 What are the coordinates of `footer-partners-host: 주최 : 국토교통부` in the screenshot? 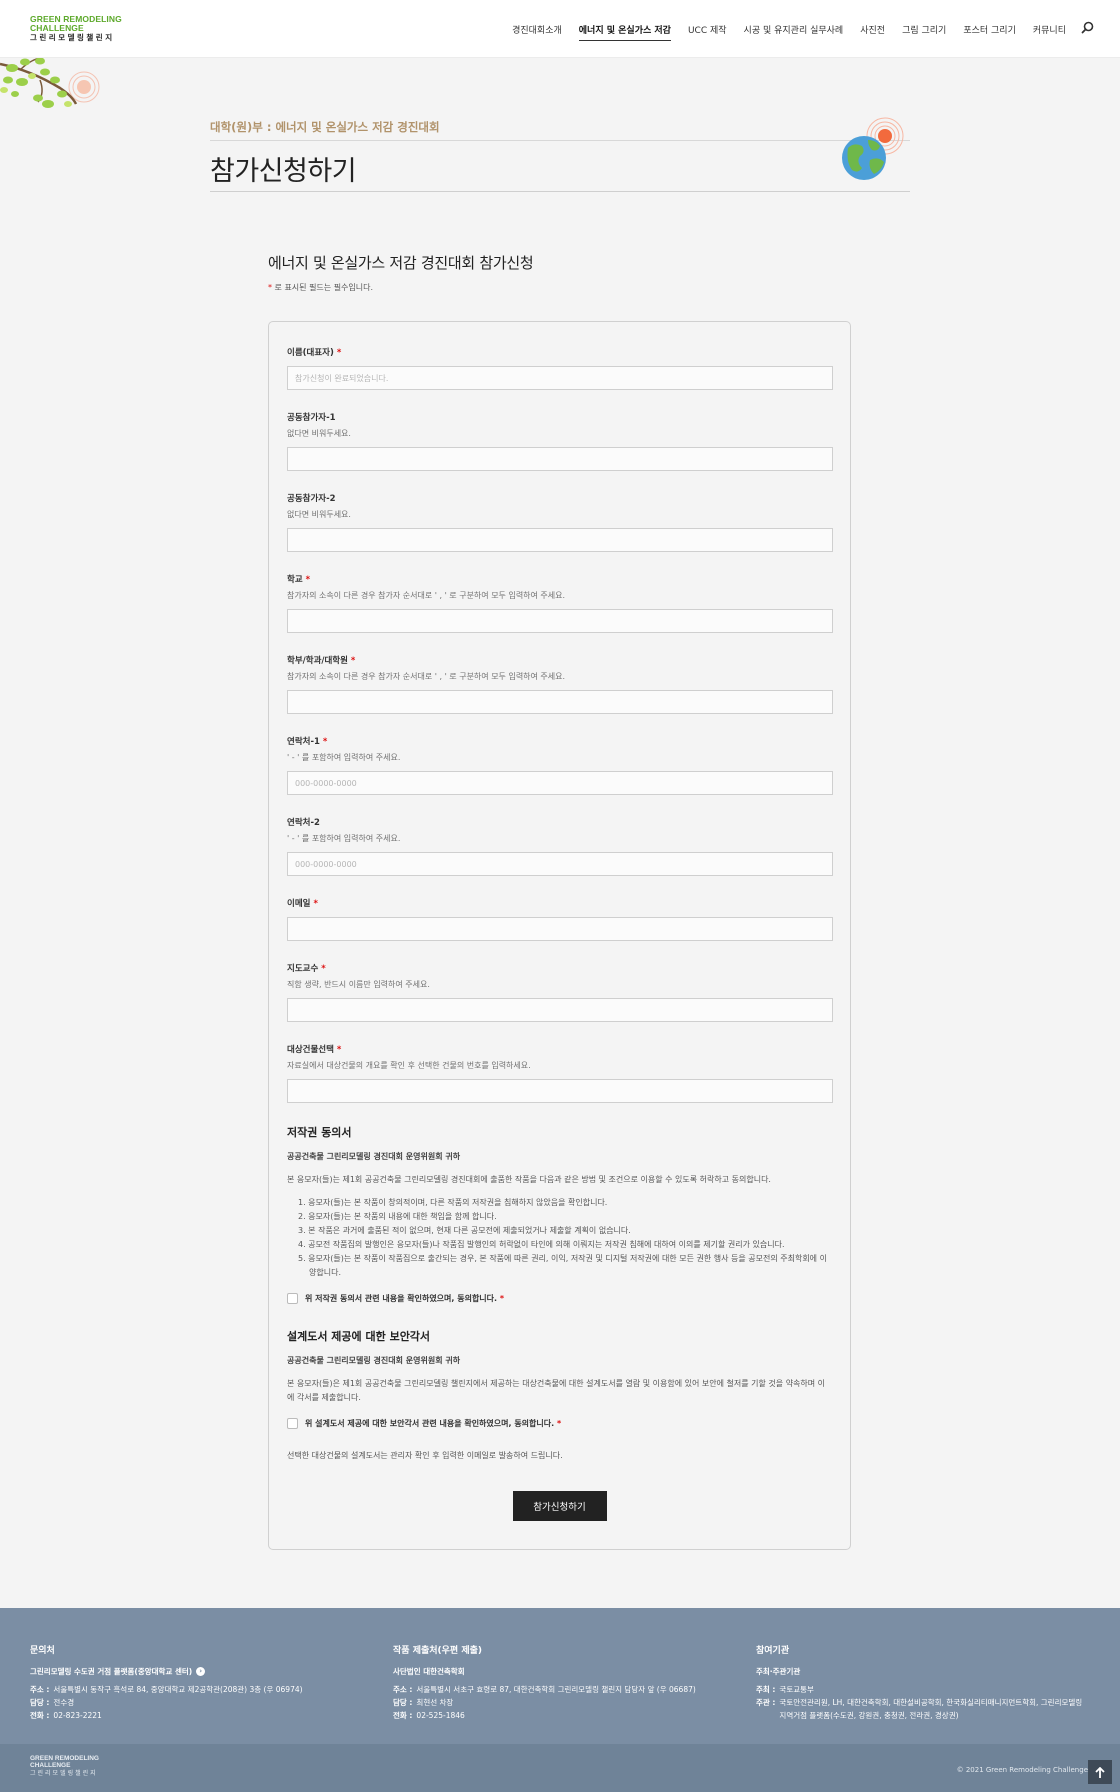 It's located at (926, 1689).